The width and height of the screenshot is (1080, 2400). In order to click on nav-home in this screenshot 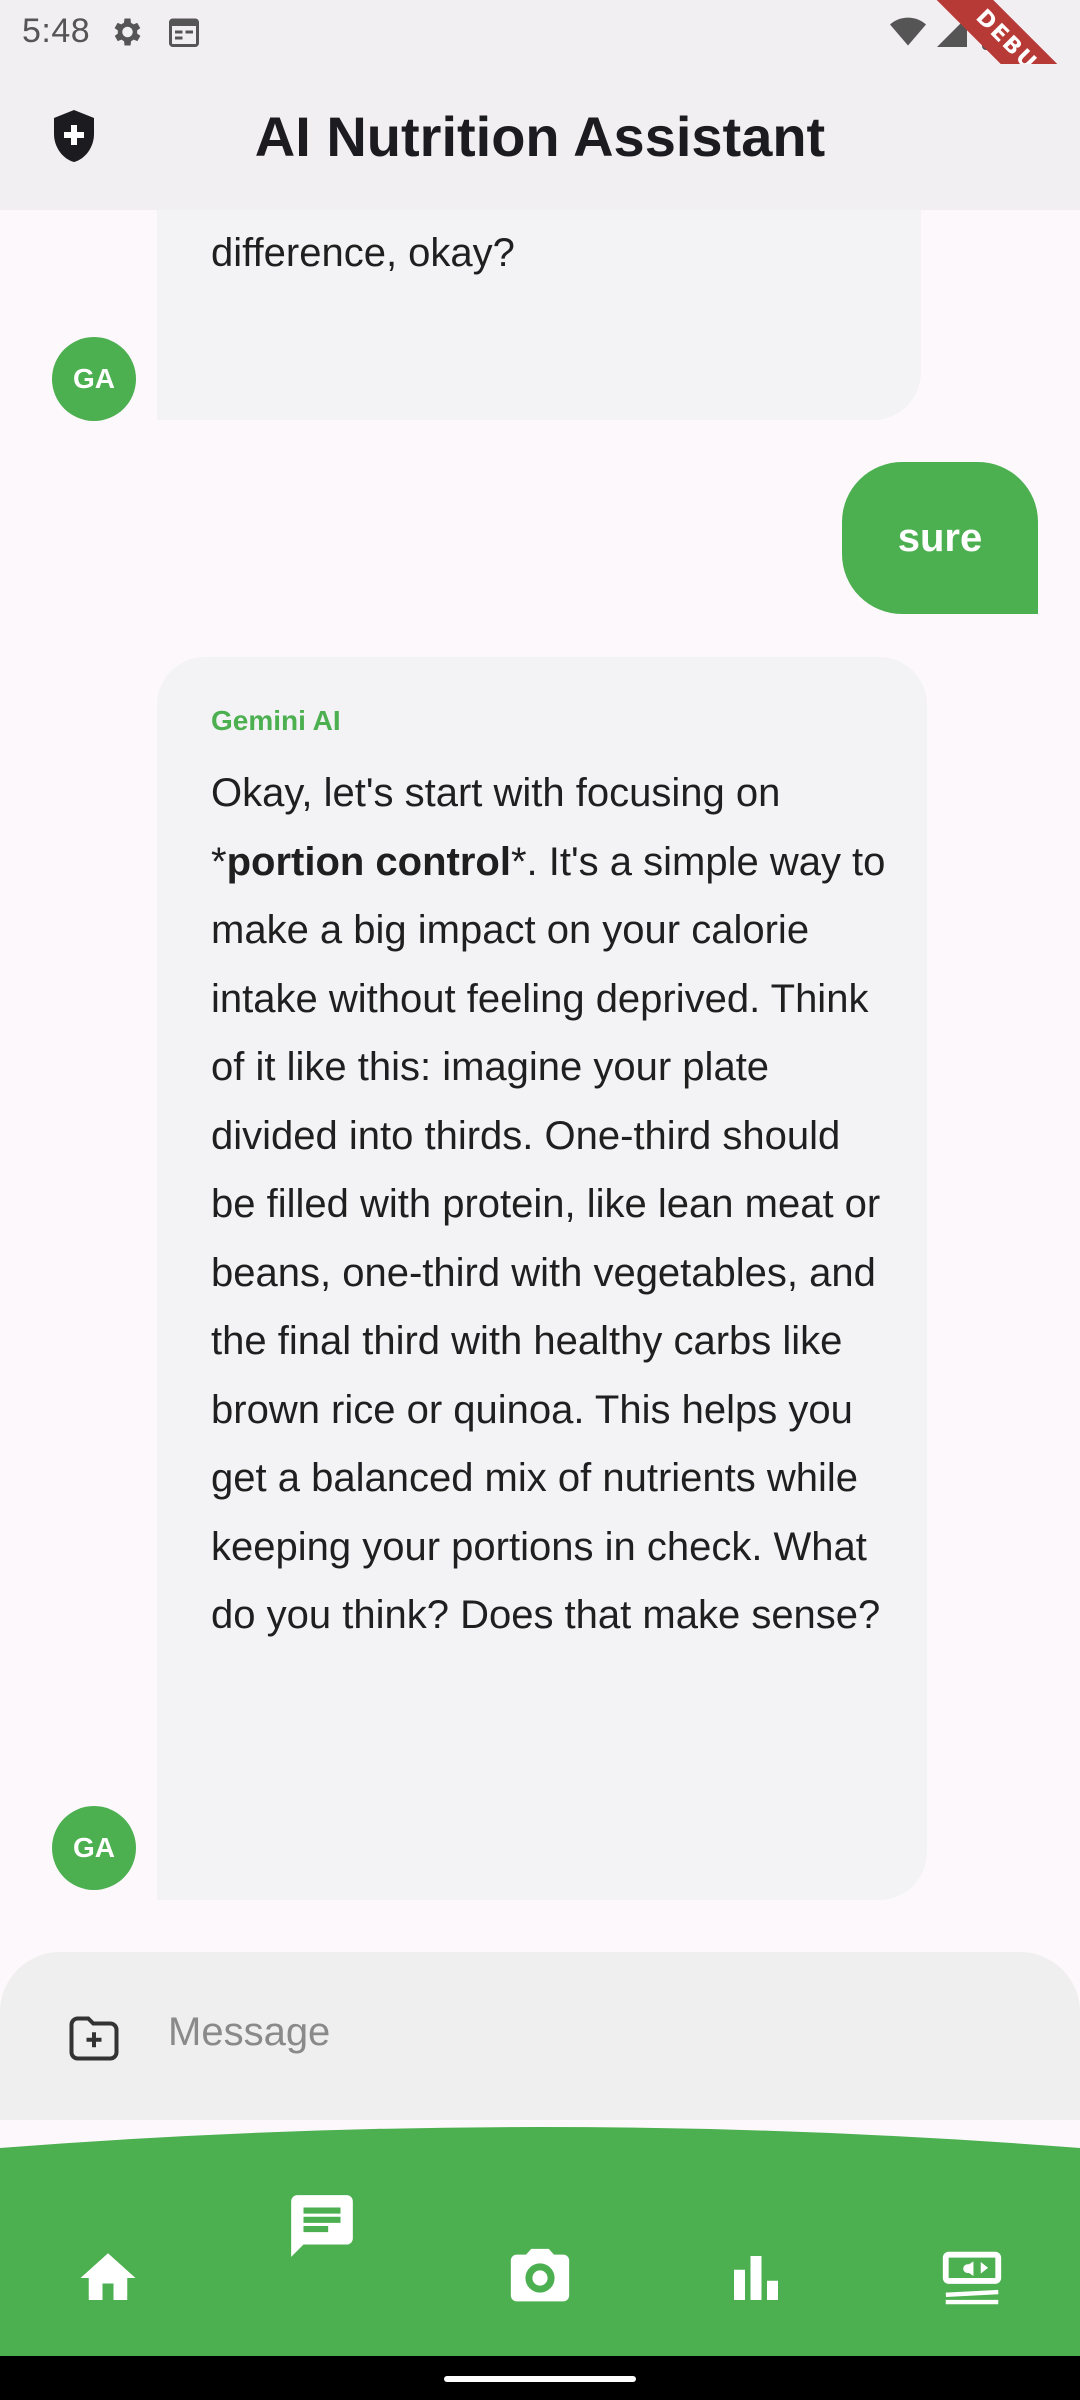, I will do `click(108, 2280)`.